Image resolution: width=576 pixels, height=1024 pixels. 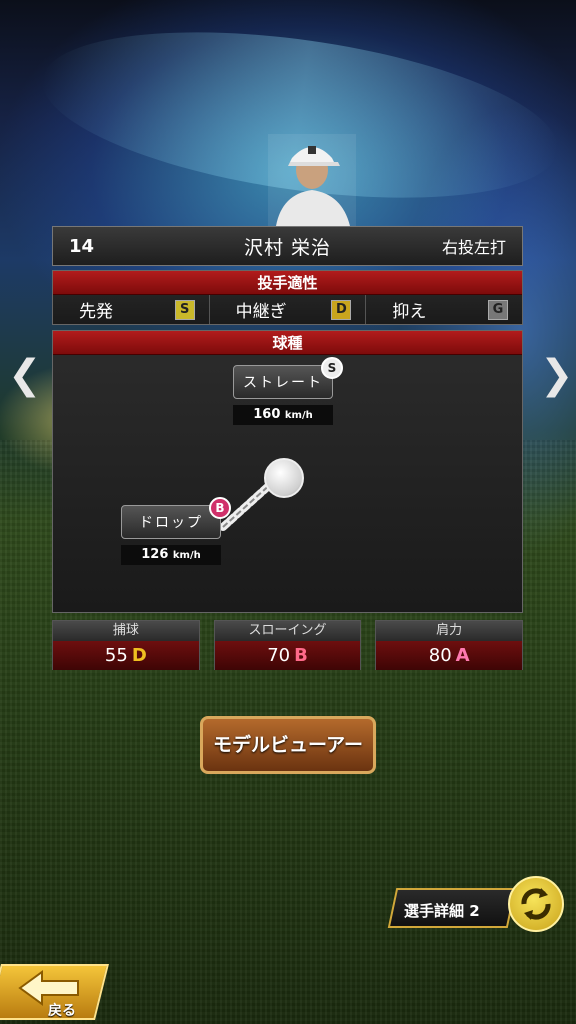 What do you see at coordinates (332, 368) in the screenshot?
I see `pitch-grade-badge: S` at bounding box center [332, 368].